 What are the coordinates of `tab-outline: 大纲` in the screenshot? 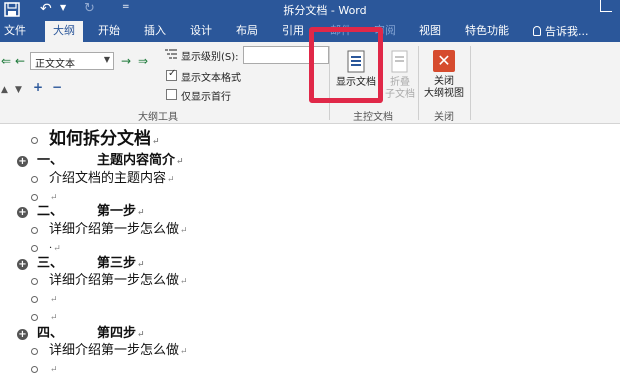 It's located at (64, 31).